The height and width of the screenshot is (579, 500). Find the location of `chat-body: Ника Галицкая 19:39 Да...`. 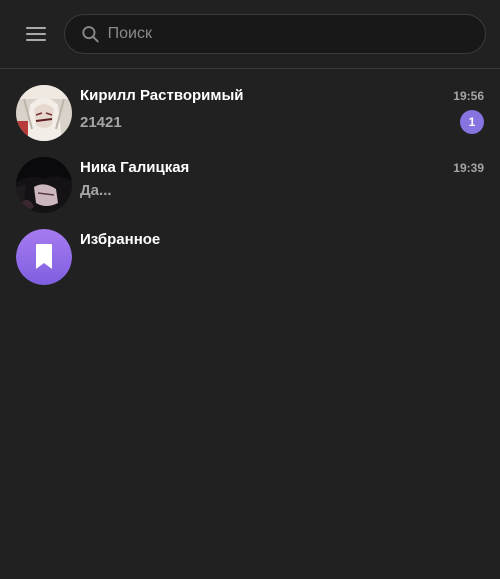

chat-body: Ника Галицкая 19:39 Да... is located at coordinates (282, 178).